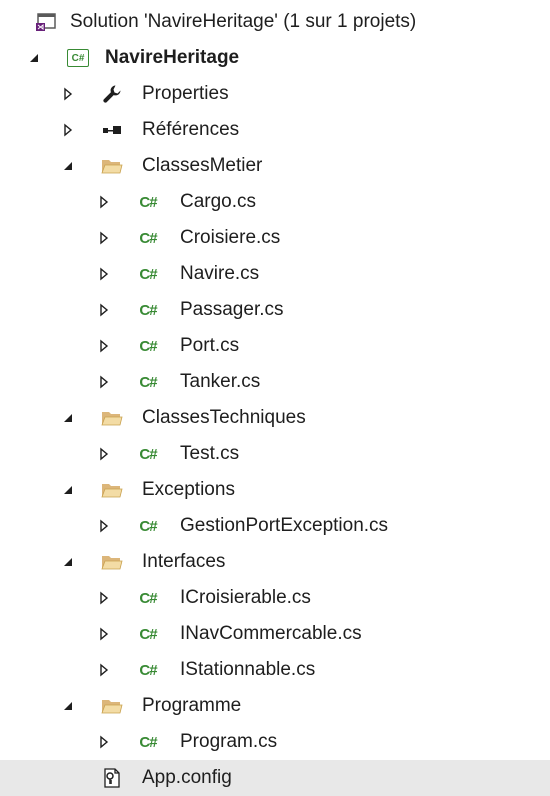  I want to click on tree-label: Tanker.cs, so click(220, 381).